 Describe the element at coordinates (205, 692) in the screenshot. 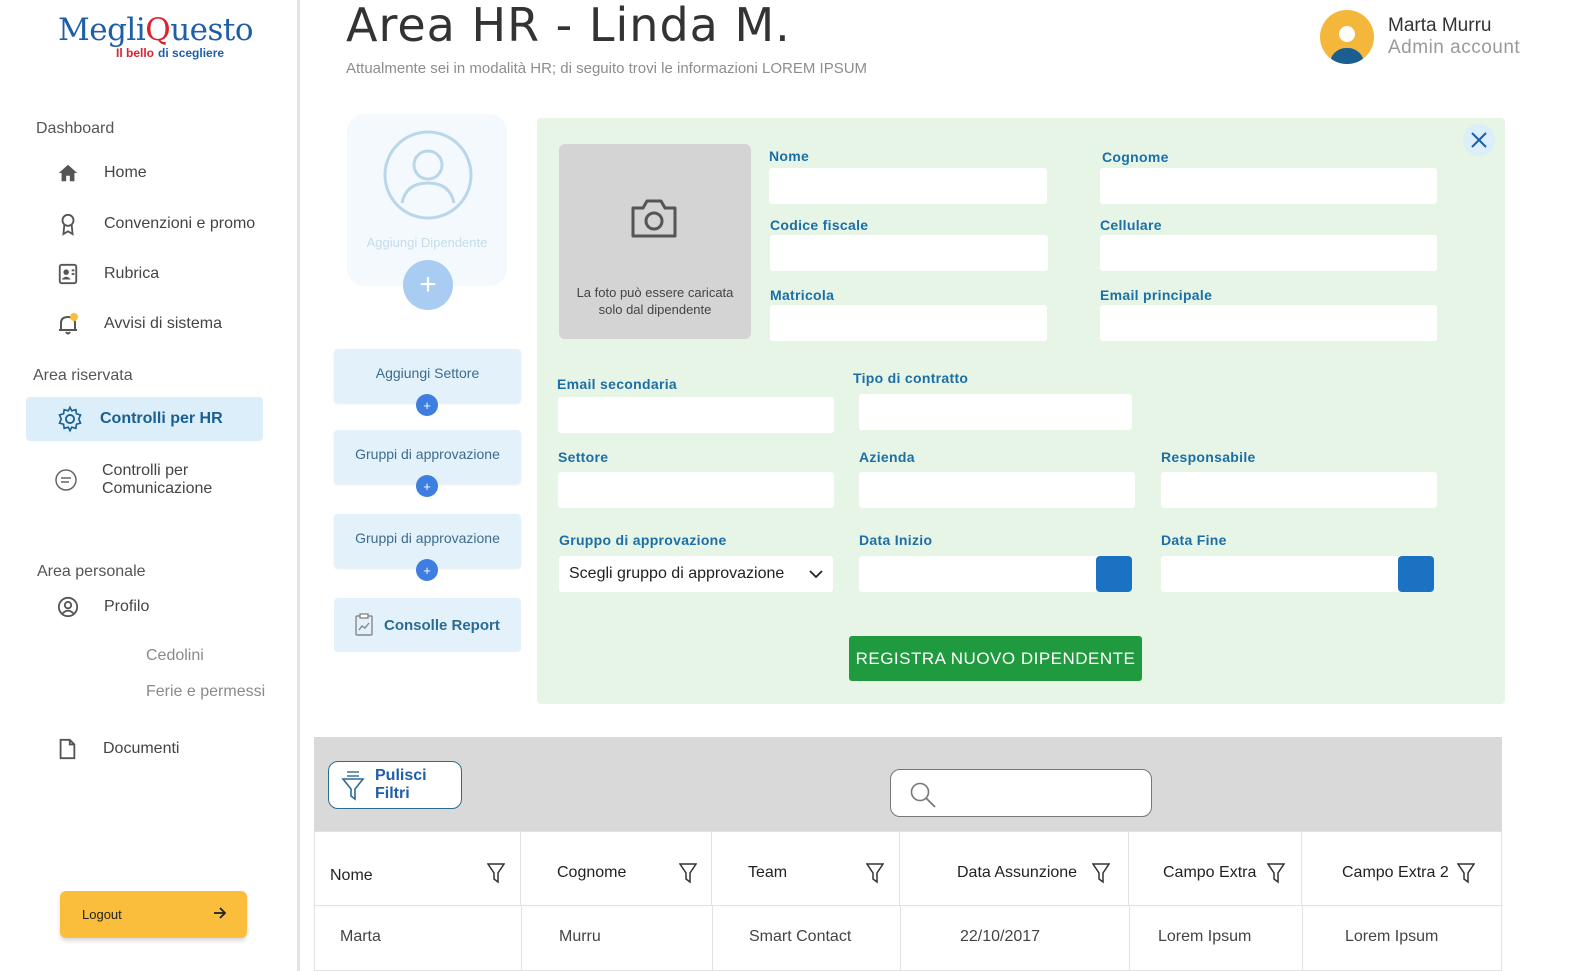

I see `sidebar-subitem-ferie: Ferie e permessi` at that location.